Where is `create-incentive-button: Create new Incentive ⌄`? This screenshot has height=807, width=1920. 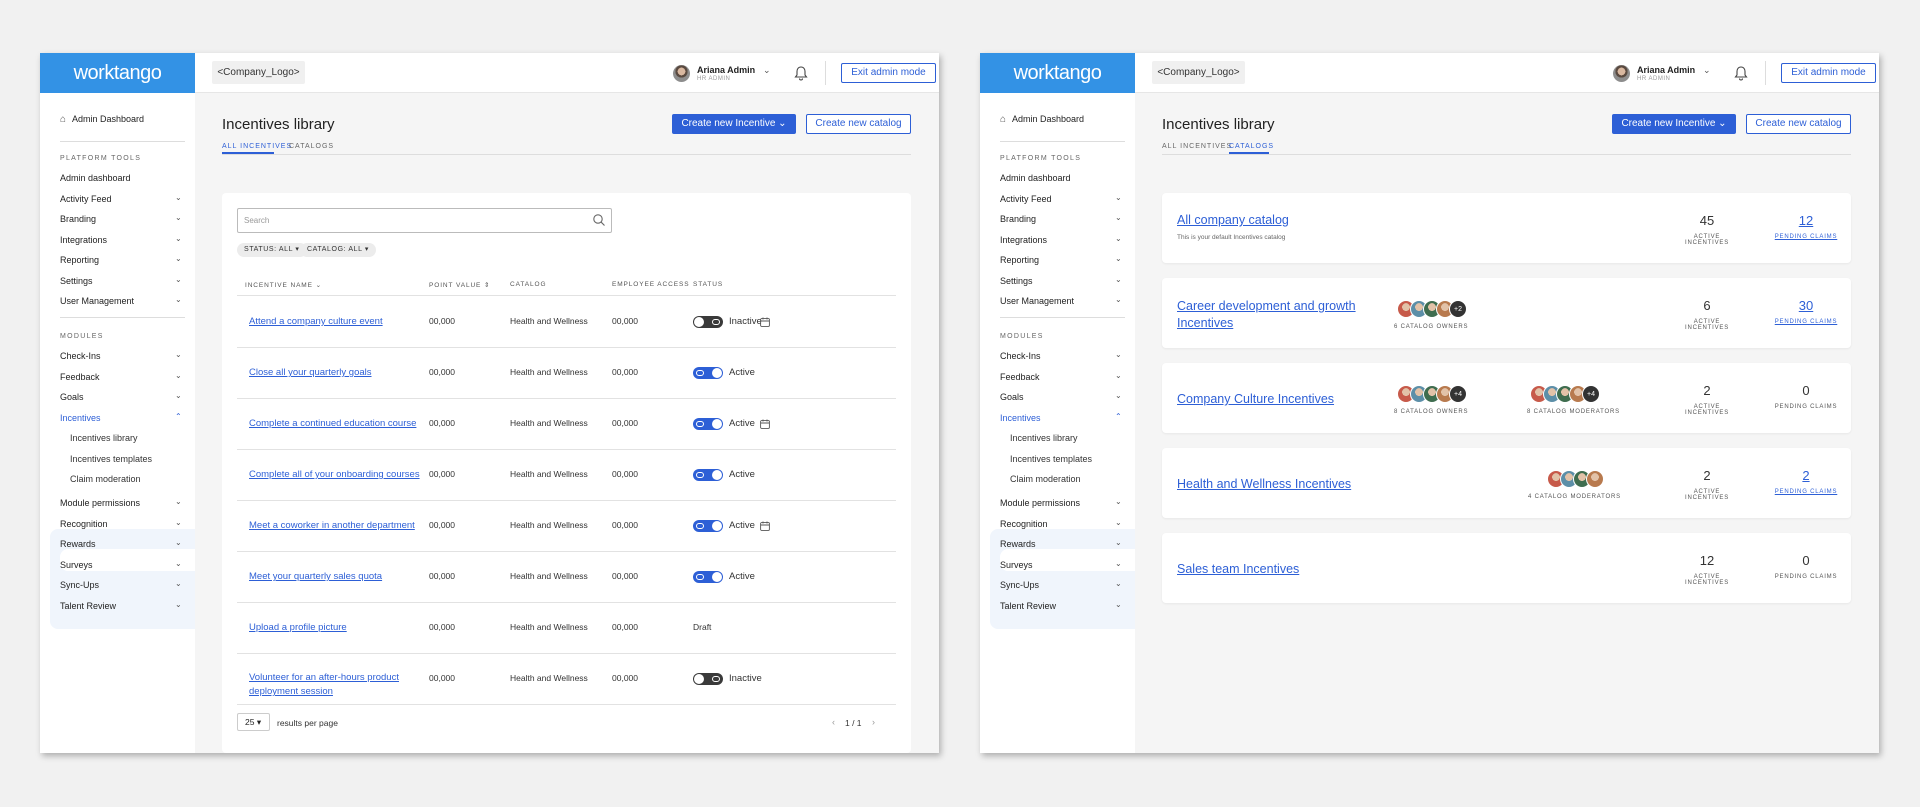
create-incentive-button: Create new Incentive ⌄ is located at coordinates (1674, 124).